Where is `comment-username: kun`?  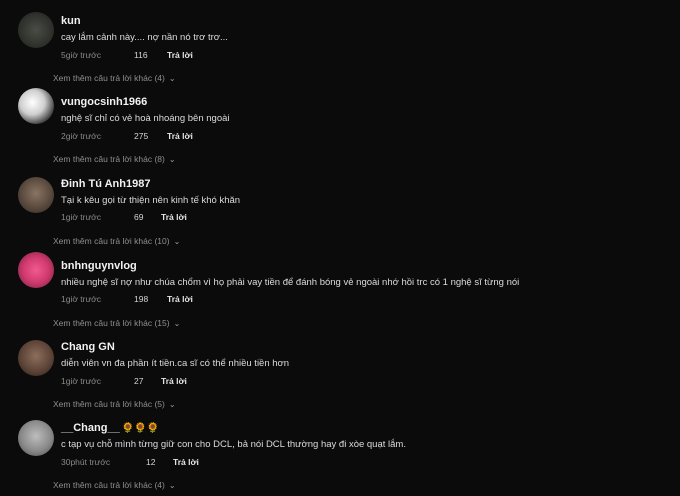 comment-username: kun is located at coordinates (71, 21).